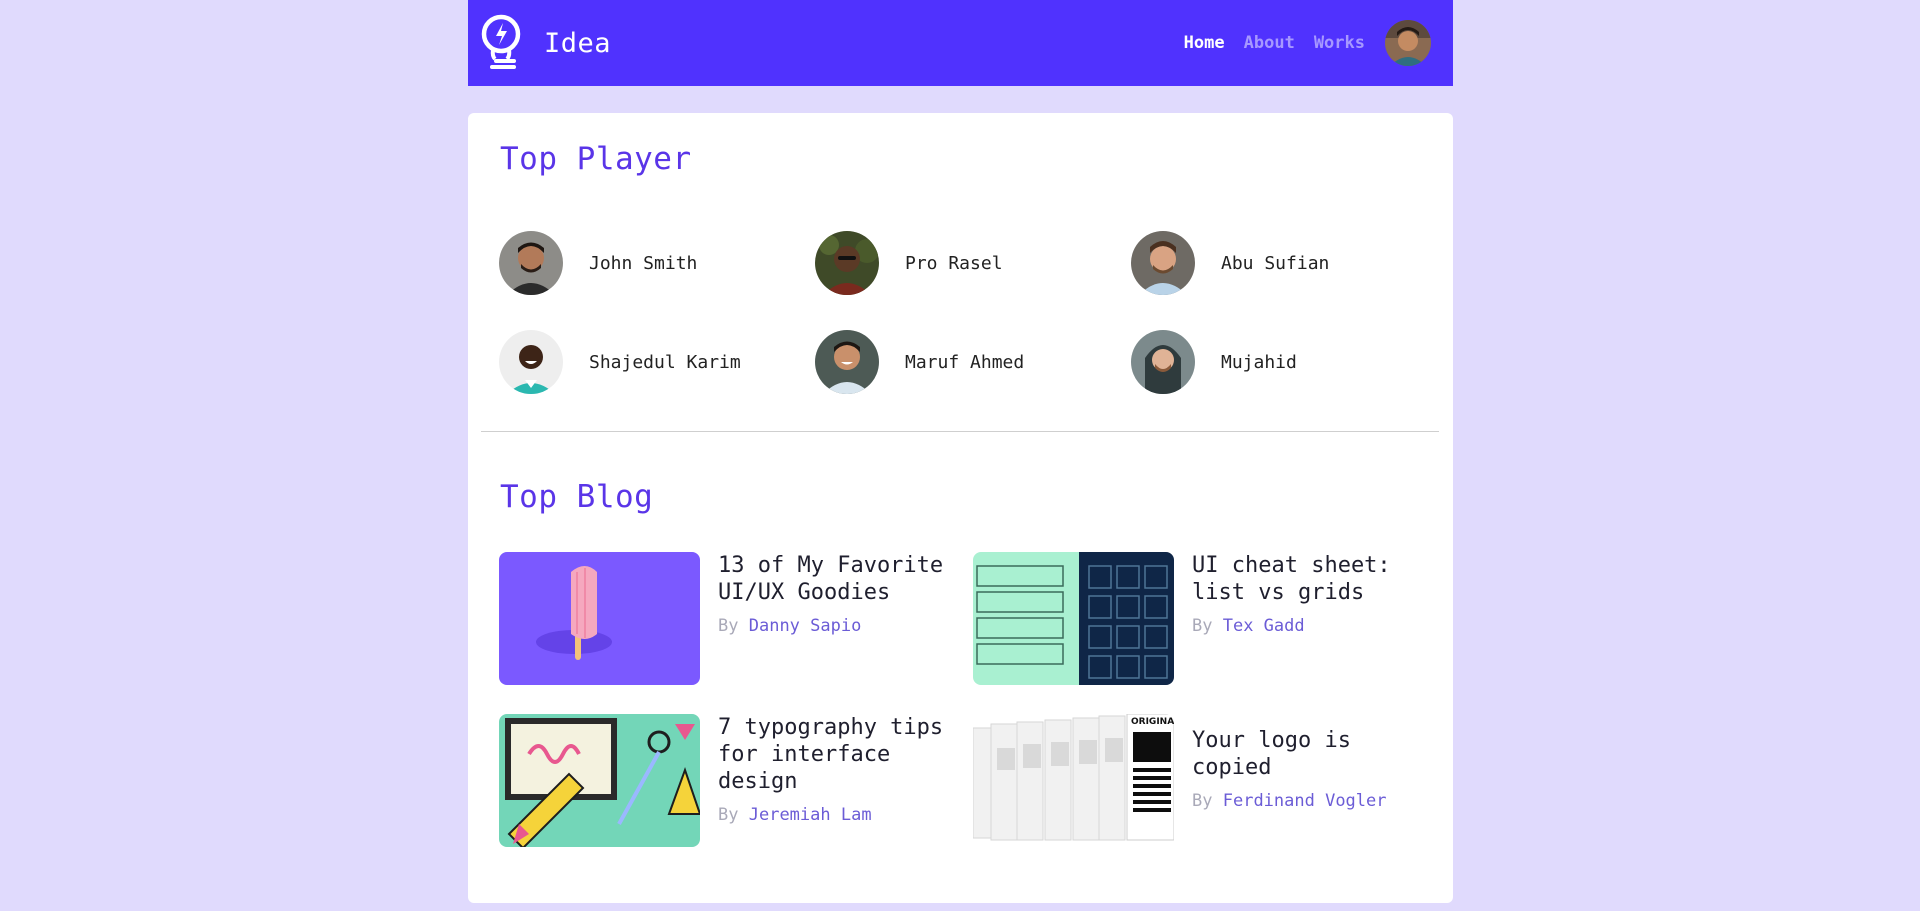  Describe the element at coordinates (1339, 43) in the screenshot. I see `nav-works-link: Works` at that location.